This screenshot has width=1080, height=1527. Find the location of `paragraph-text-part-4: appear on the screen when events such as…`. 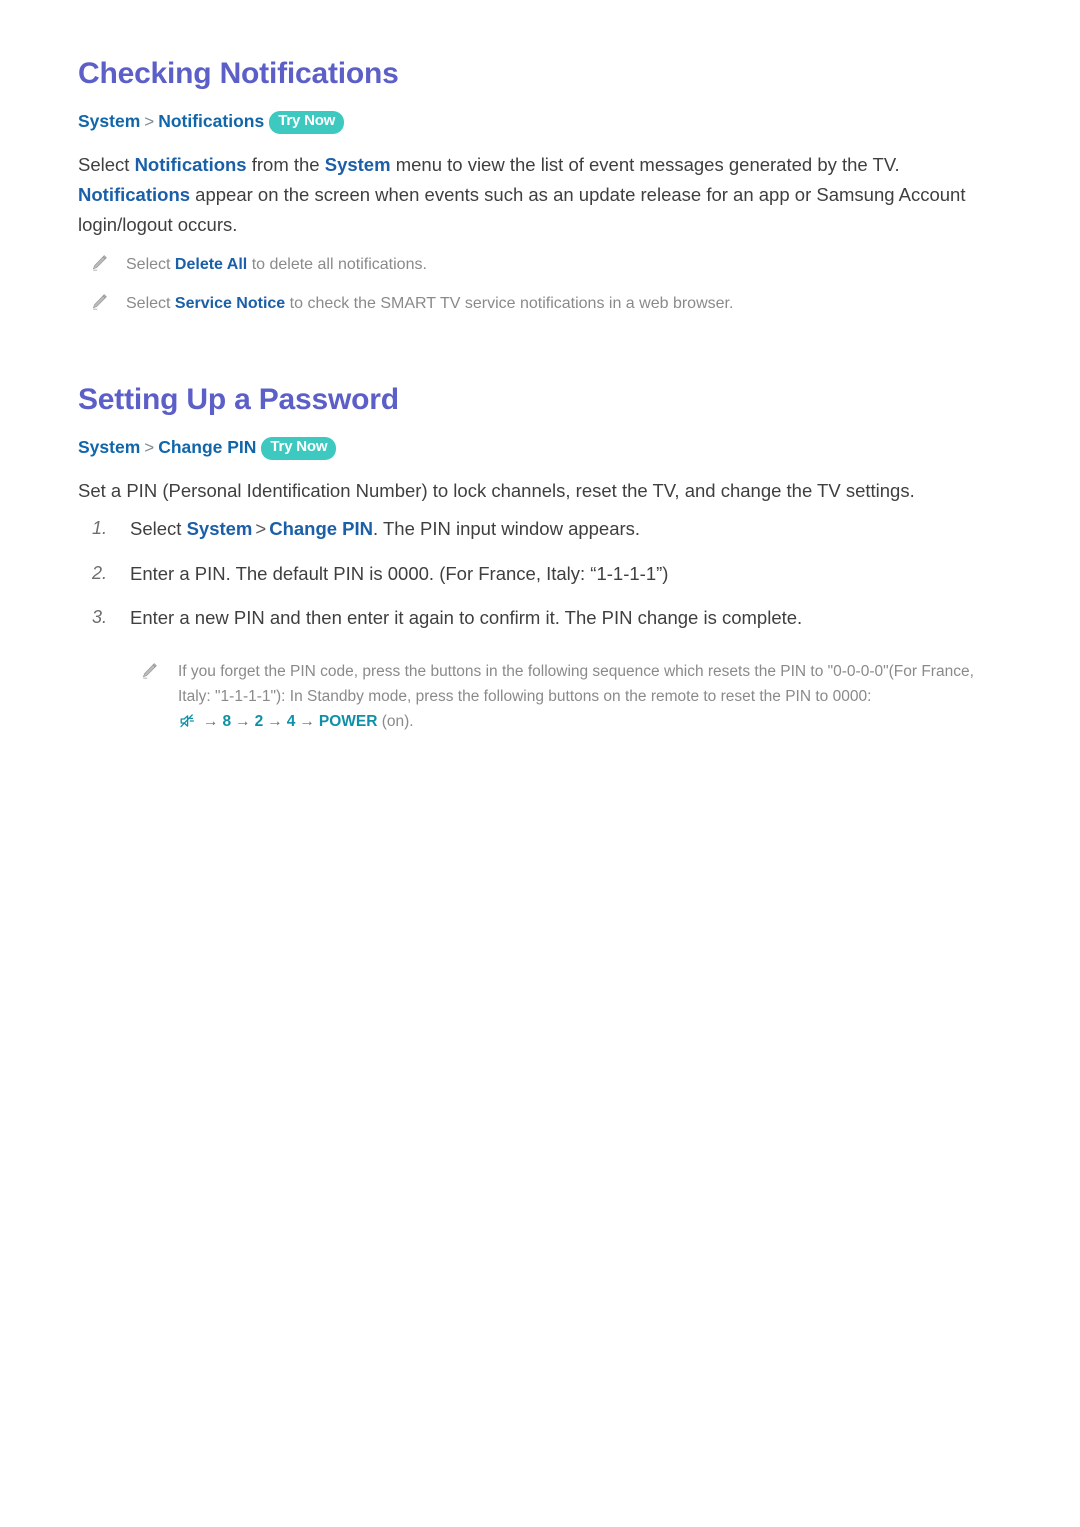

paragraph-text-part-4: appear on the screen when events such as… is located at coordinates (522, 209).